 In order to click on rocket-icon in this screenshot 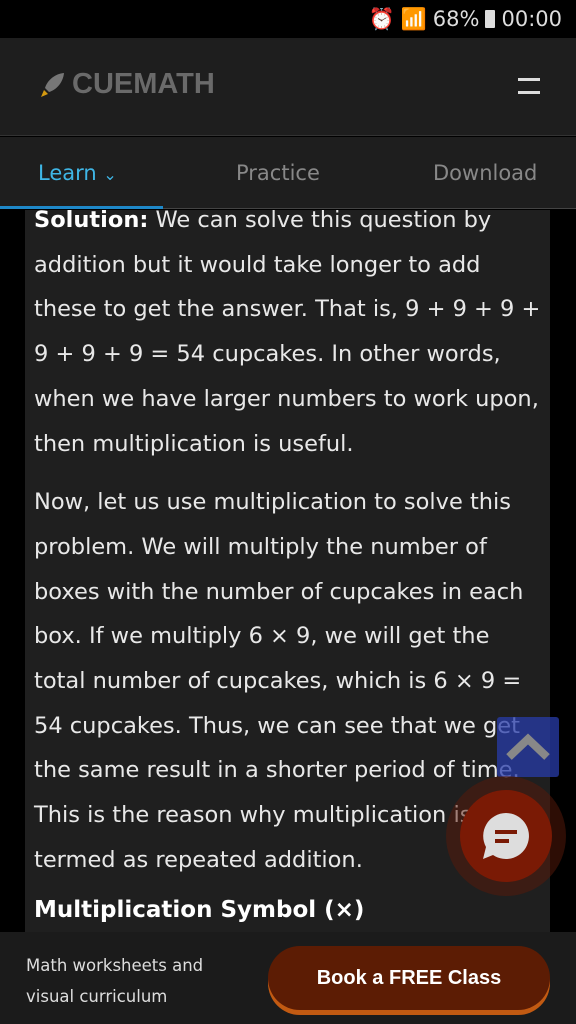, I will do `click(52, 84)`.